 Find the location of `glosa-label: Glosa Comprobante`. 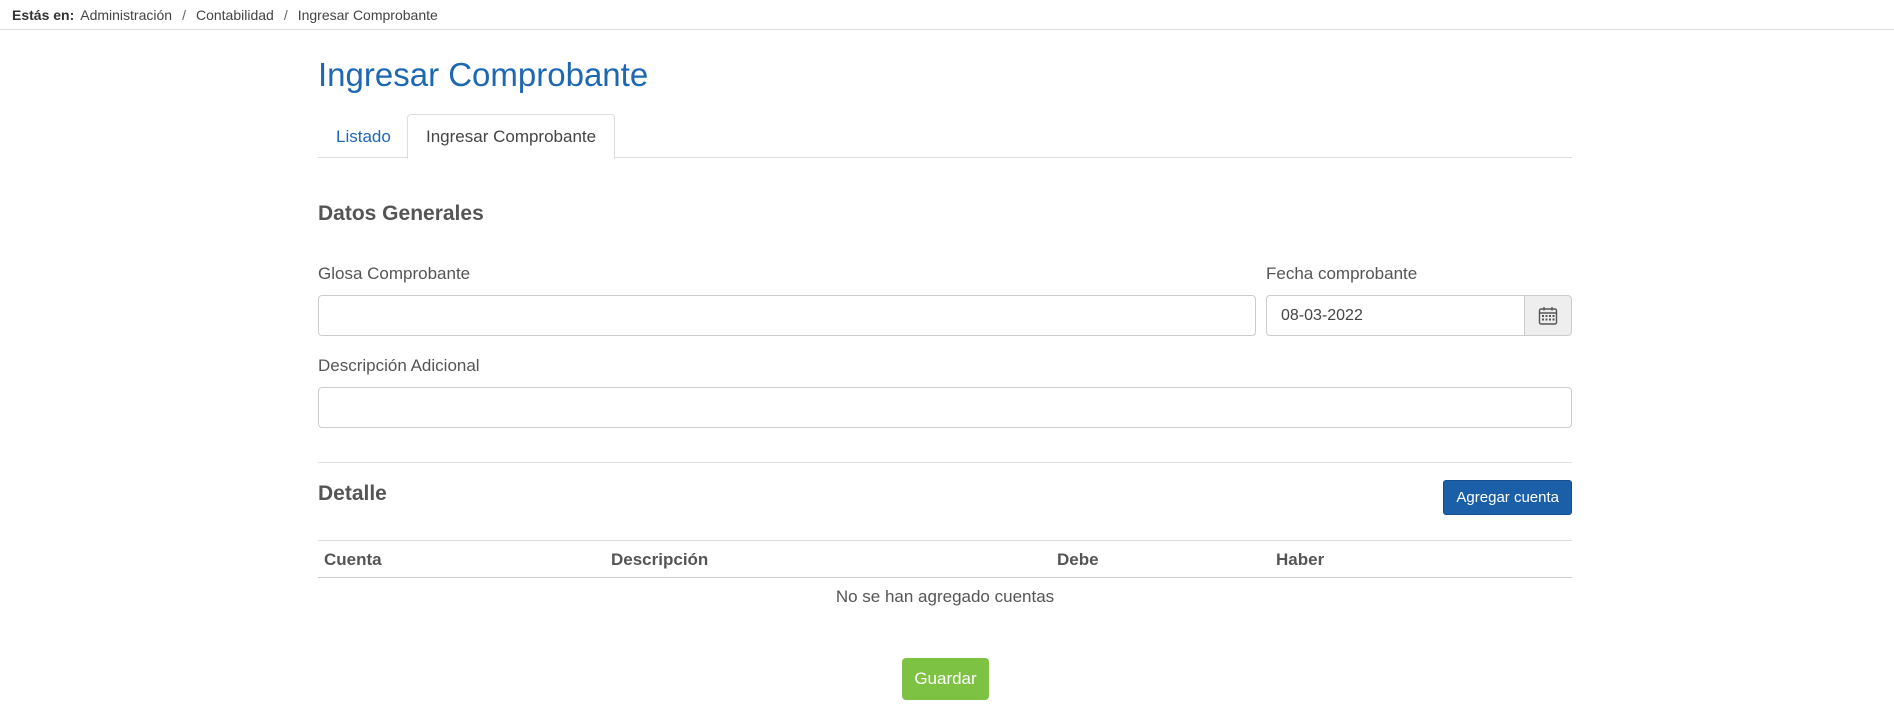

glosa-label: Glosa Comprobante is located at coordinates (394, 273).